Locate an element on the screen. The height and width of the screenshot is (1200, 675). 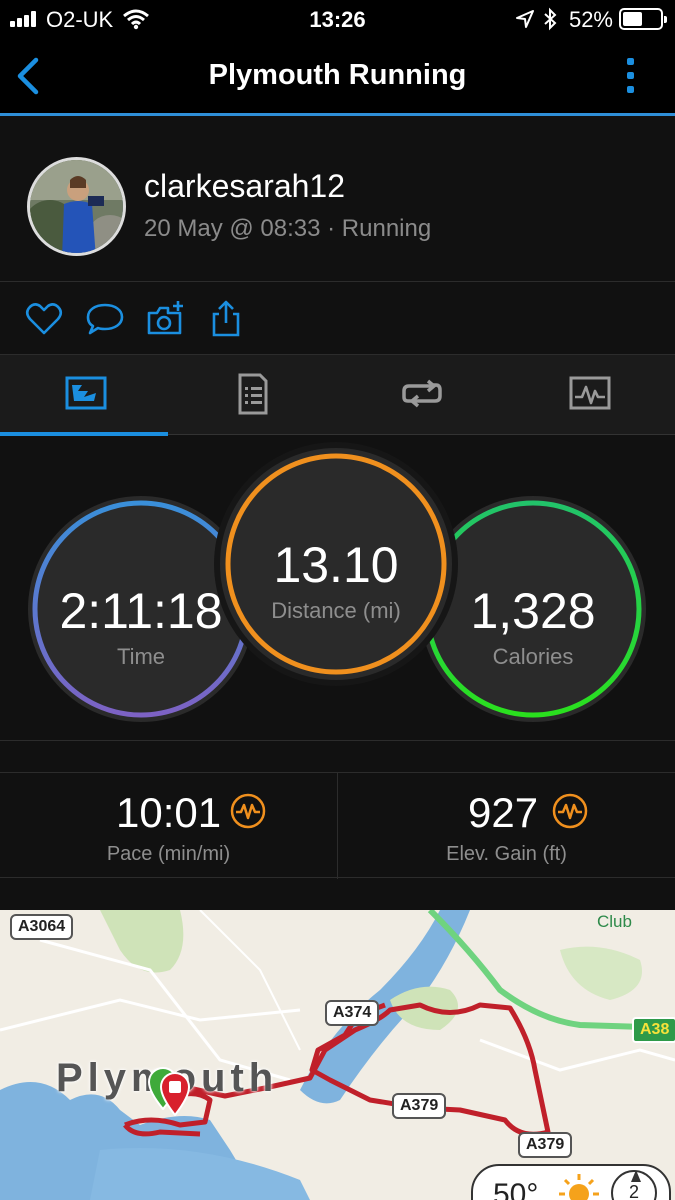
activity-tabs is located at coordinates (337, 395).